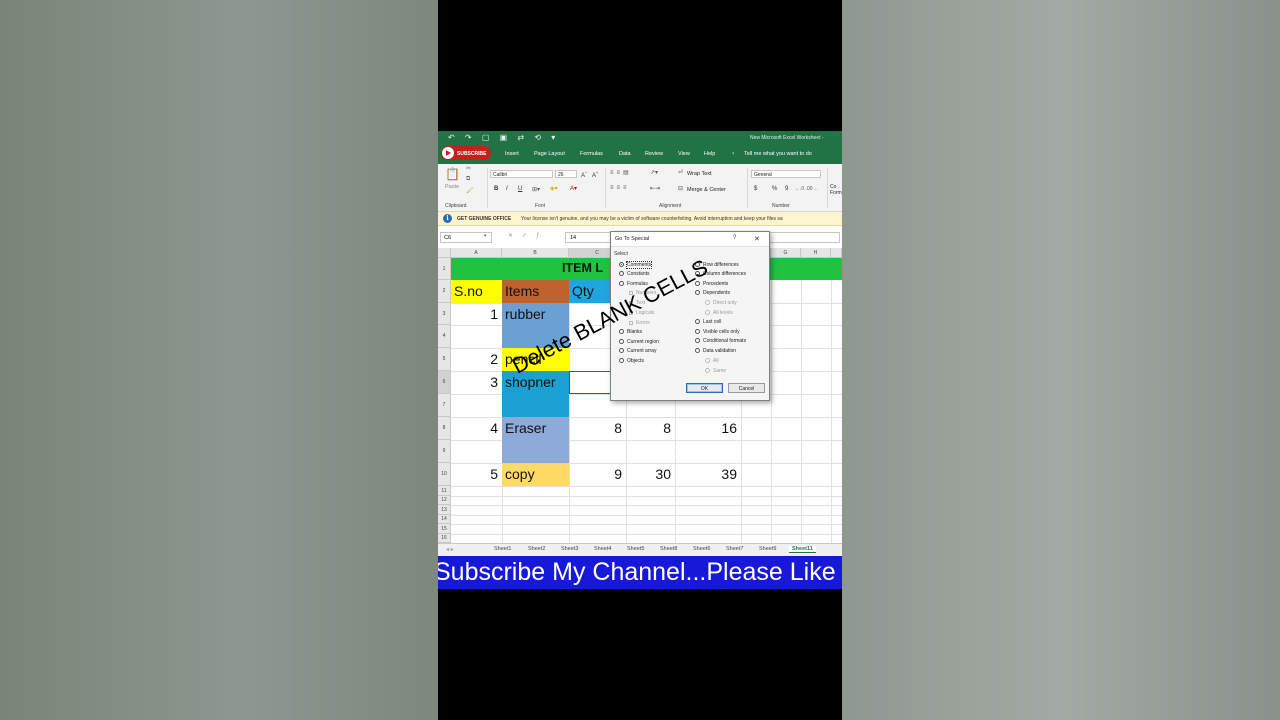 This screenshot has height=720, width=1280. What do you see at coordinates (521, 174) in the screenshot?
I see `font-name-select: Calibri` at bounding box center [521, 174].